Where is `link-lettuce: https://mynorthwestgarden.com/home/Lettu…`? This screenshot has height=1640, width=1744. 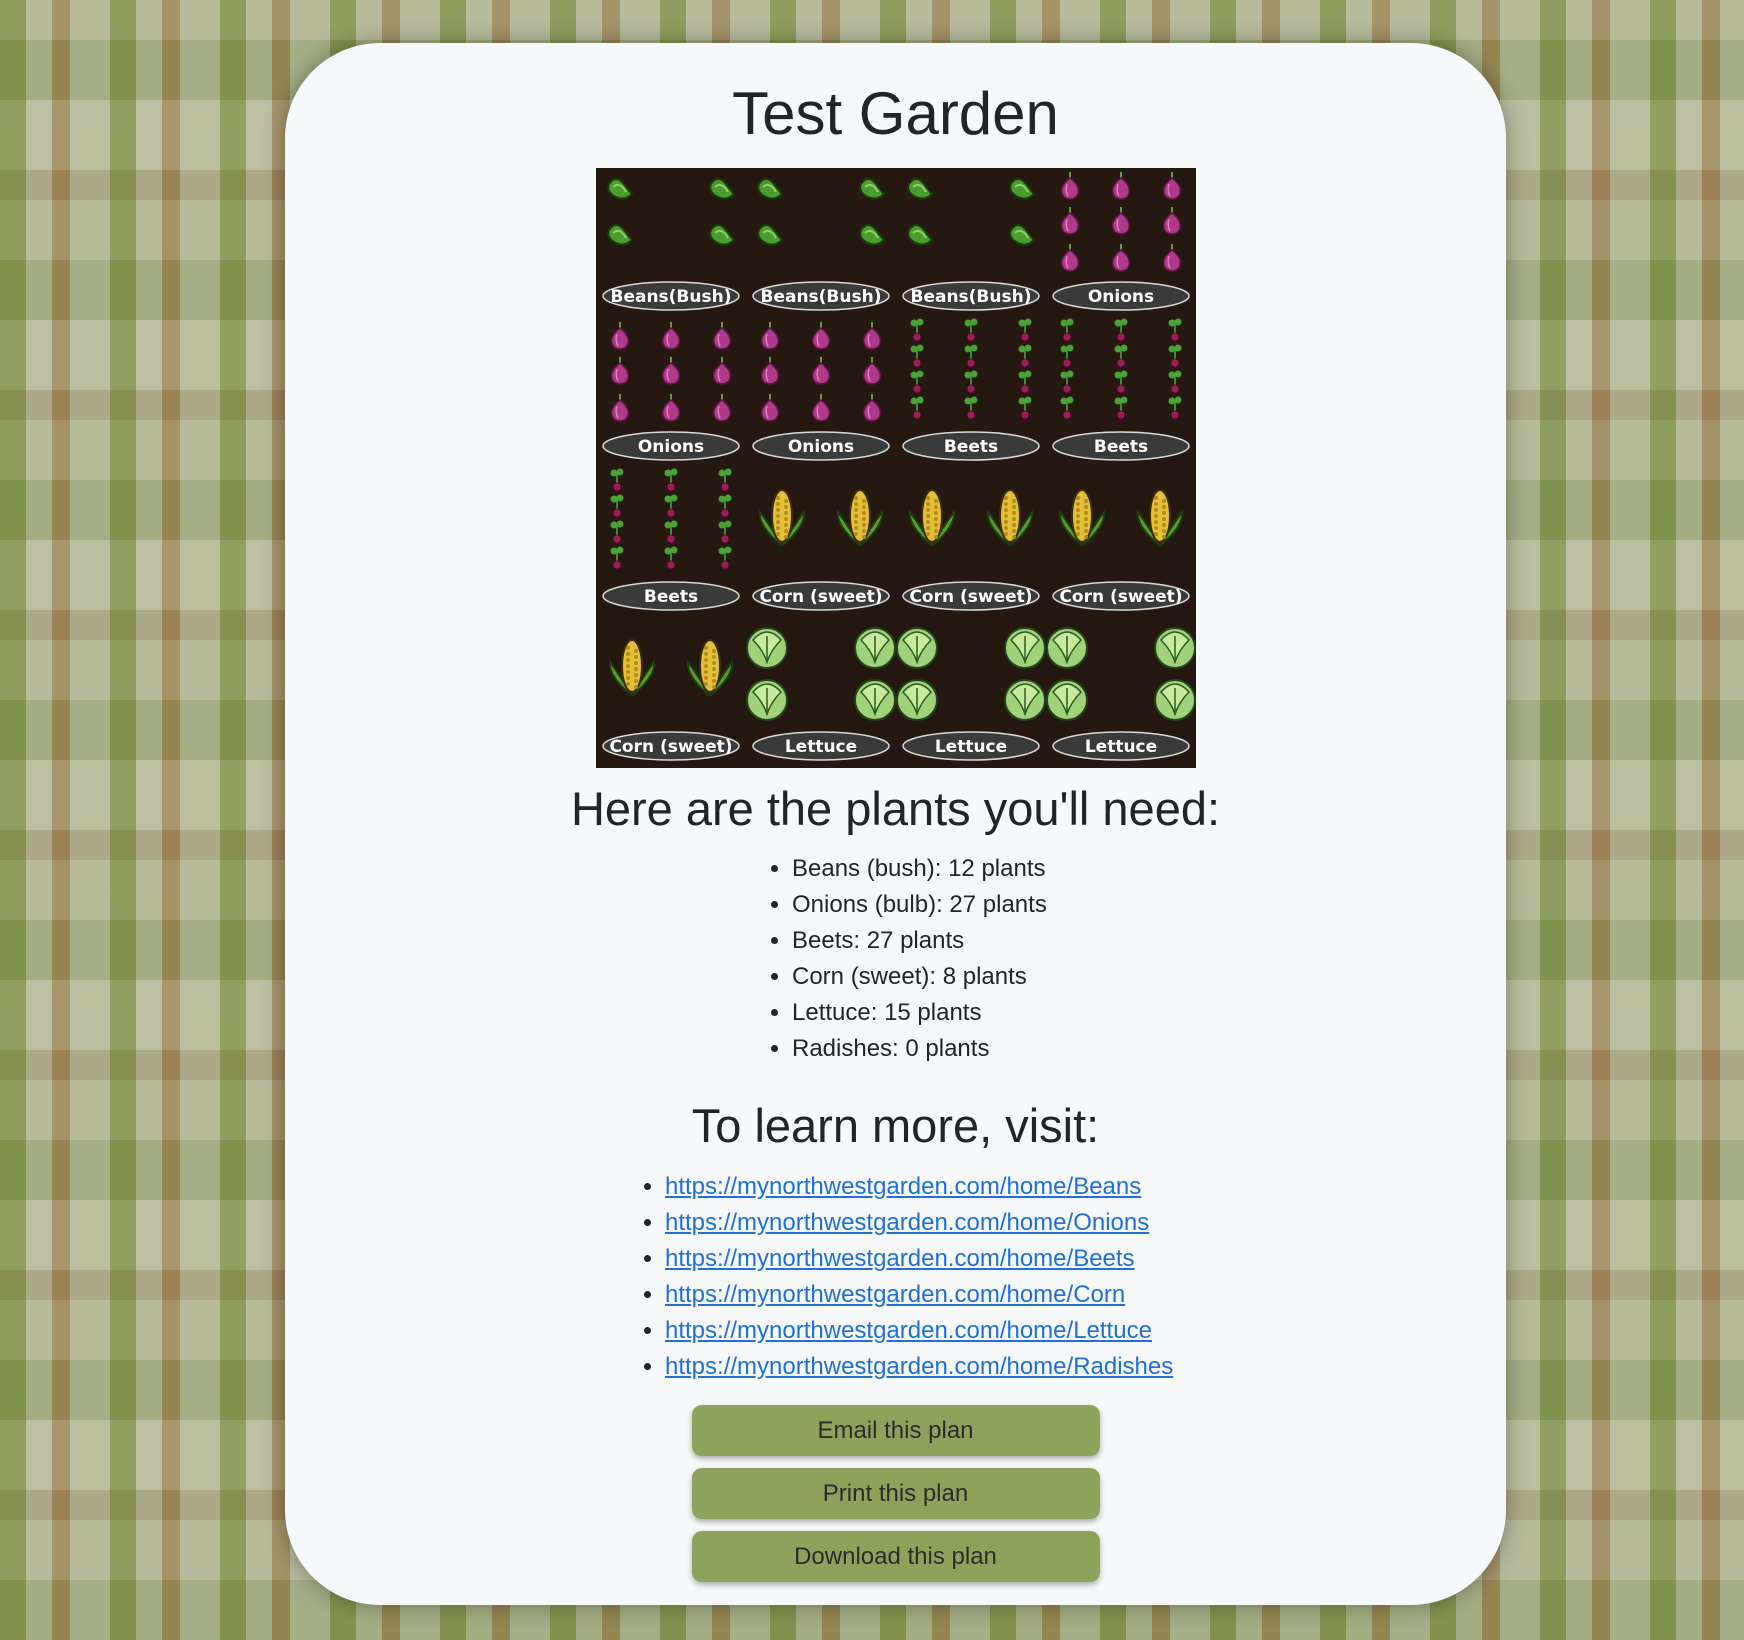
link-lettuce: https://mynorthwestgarden.com/home/Lettu… is located at coordinates (908, 1330).